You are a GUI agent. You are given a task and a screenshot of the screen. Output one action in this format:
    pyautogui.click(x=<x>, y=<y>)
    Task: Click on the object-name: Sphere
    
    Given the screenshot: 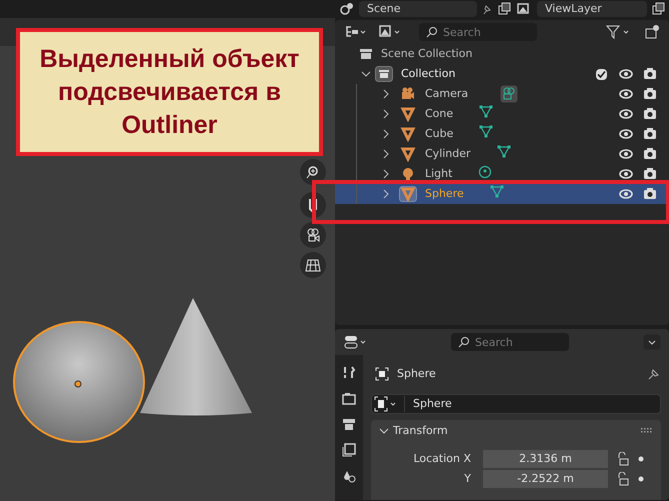 What is the action you would take?
    pyautogui.click(x=416, y=374)
    